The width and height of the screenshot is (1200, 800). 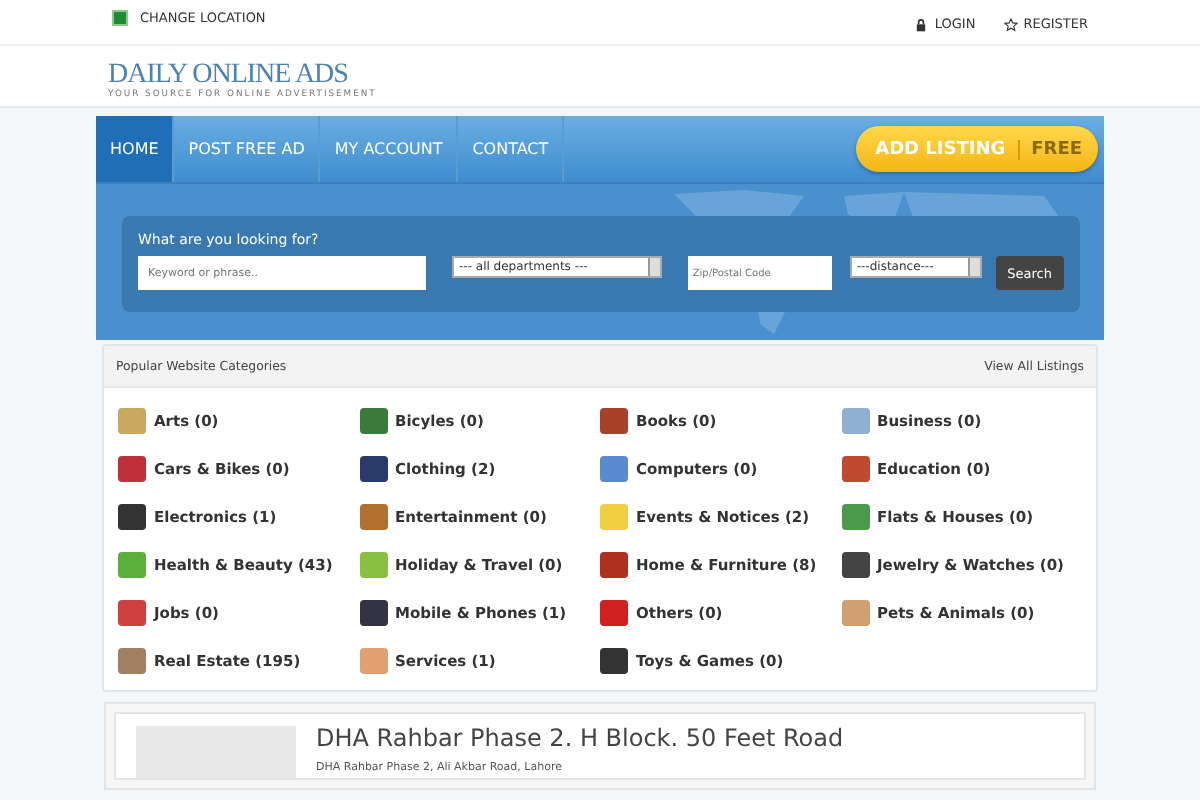 I want to click on site-logo: DAILY ONLINE ADS, so click(x=228, y=75).